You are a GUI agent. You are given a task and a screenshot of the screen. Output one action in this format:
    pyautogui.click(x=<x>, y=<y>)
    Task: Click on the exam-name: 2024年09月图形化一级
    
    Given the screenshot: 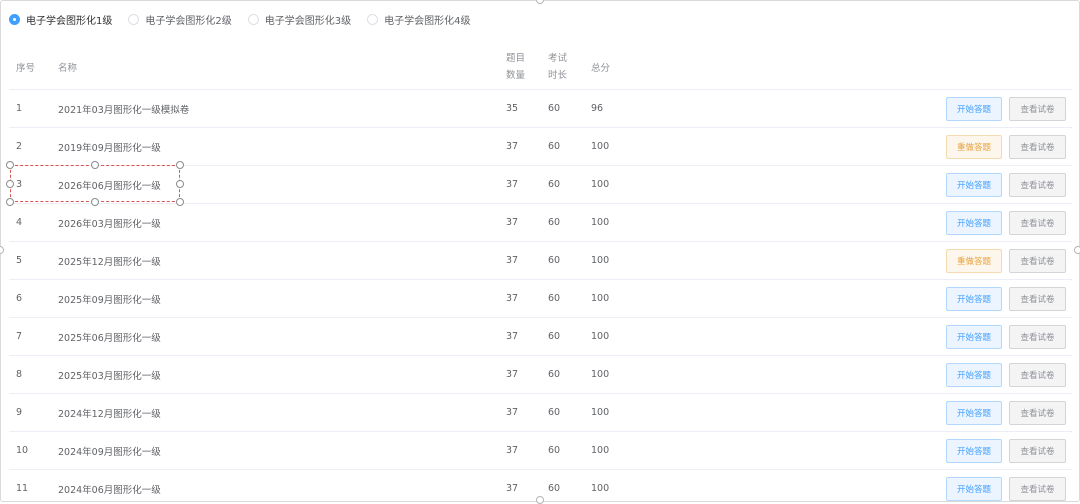 What is the action you would take?
    pyautogui.click(x=109, y=452)
    